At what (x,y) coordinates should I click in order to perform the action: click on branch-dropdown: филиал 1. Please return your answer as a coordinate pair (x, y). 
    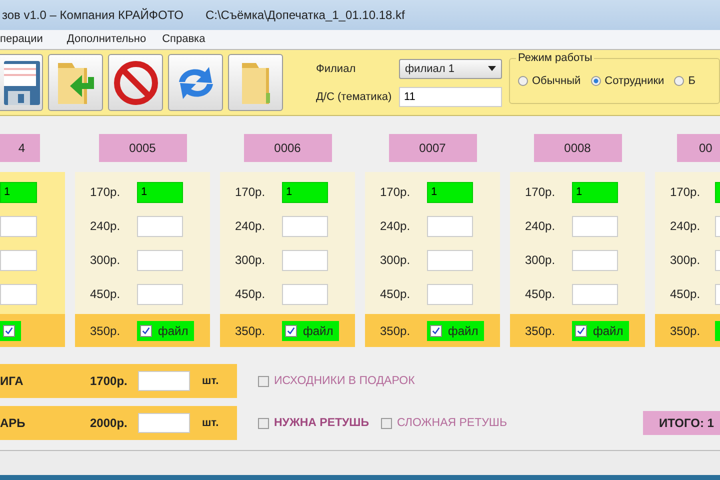
    Looking at the image, I should click on (450, 68).